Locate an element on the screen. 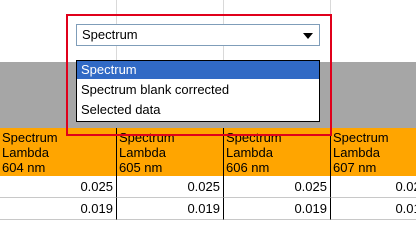 The image size is (416, 246). column-header-605nm: Spectrum Lambda 605 nm is located at coordinates (170, 152).